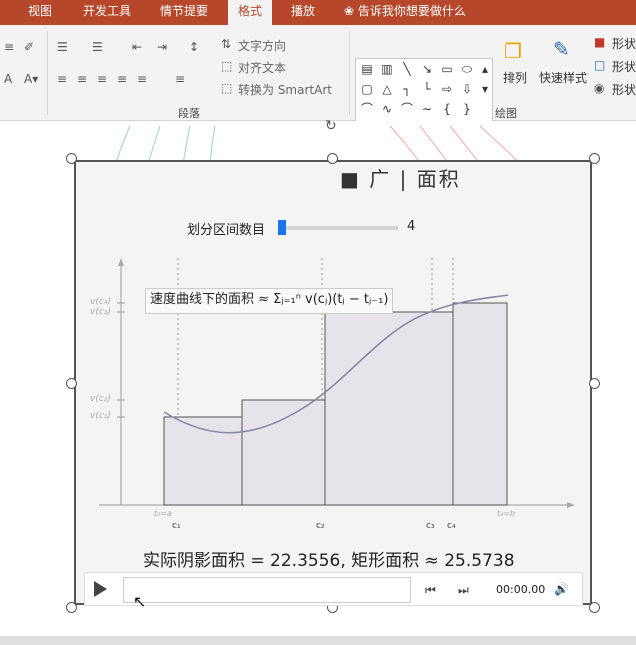 This screenshot has width=636, height=645. Describe the element at coordinates (427, 89) in the screenshot. I see `elbow-arrow-icon: └` at that location.